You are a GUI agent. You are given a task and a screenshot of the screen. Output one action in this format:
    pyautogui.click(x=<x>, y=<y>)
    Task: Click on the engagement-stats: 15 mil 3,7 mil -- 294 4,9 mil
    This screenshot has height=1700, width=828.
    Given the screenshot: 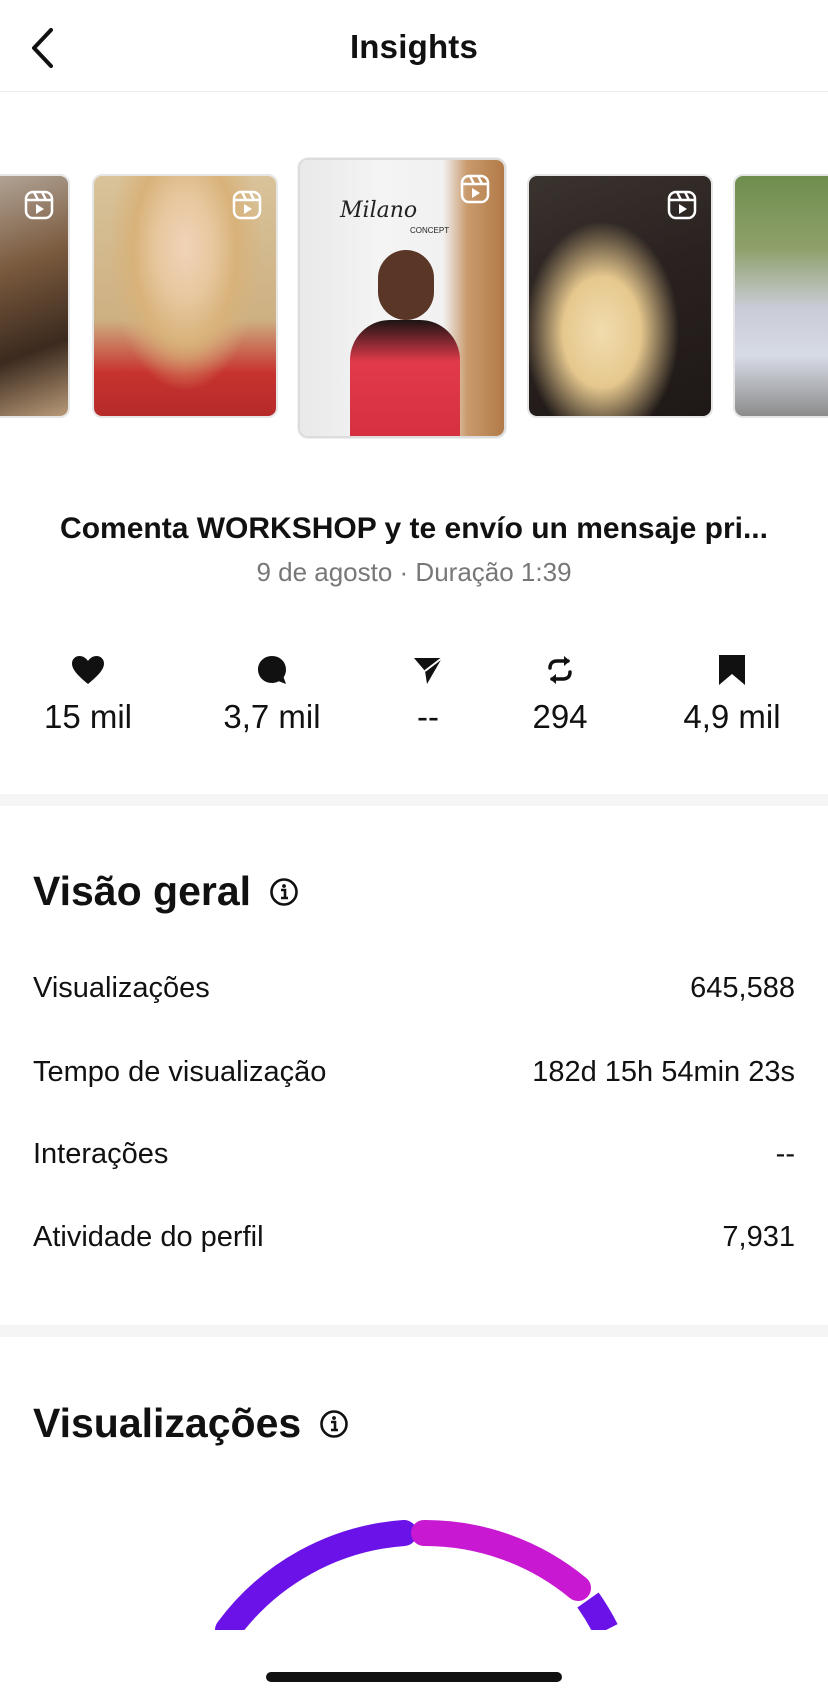 What is the action you would take?
    pyautogui.click(x=414, y=700)
    